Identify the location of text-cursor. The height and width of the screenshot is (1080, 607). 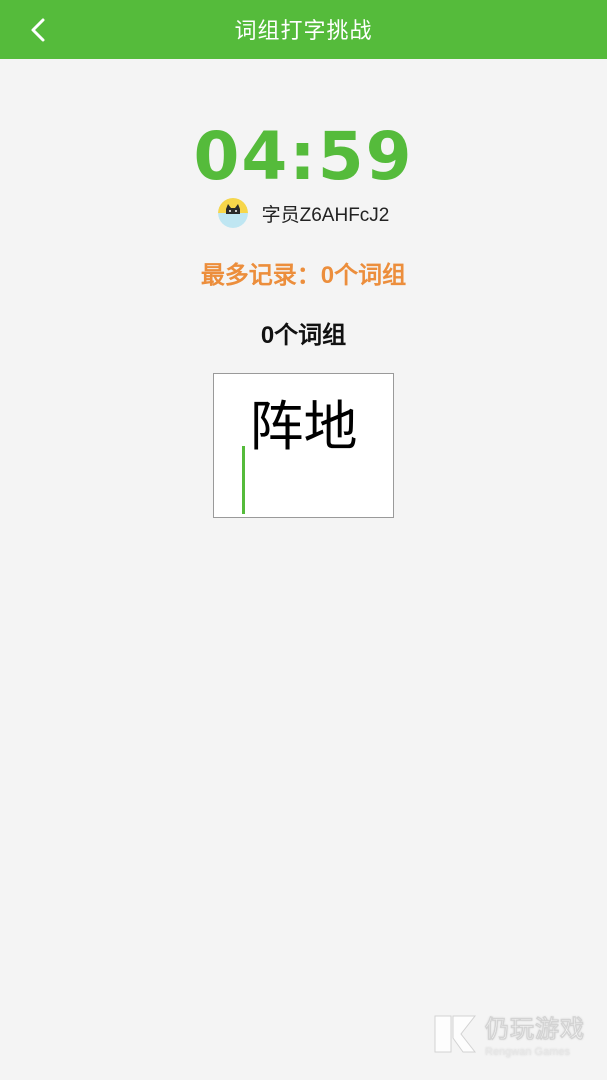
(243, 480).